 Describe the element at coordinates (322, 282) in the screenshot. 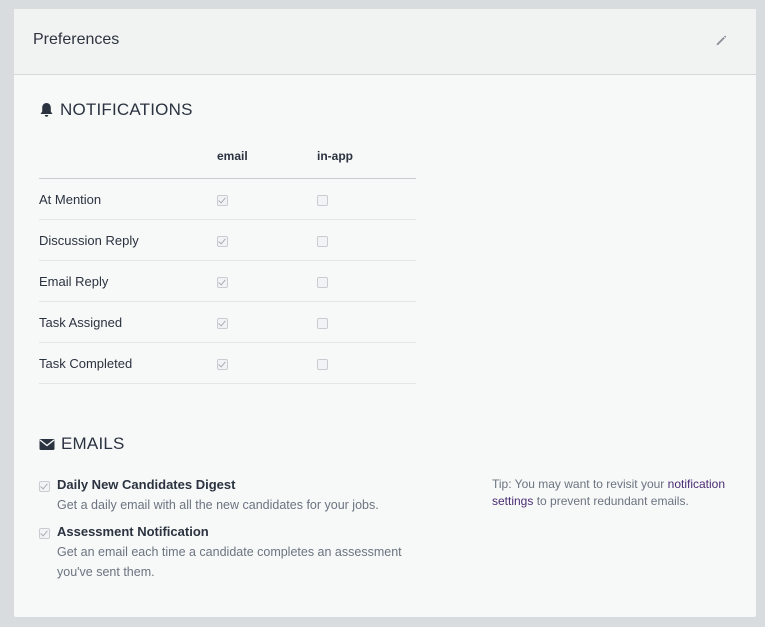

I see `in-app-checkbox-email-reply` at that location.